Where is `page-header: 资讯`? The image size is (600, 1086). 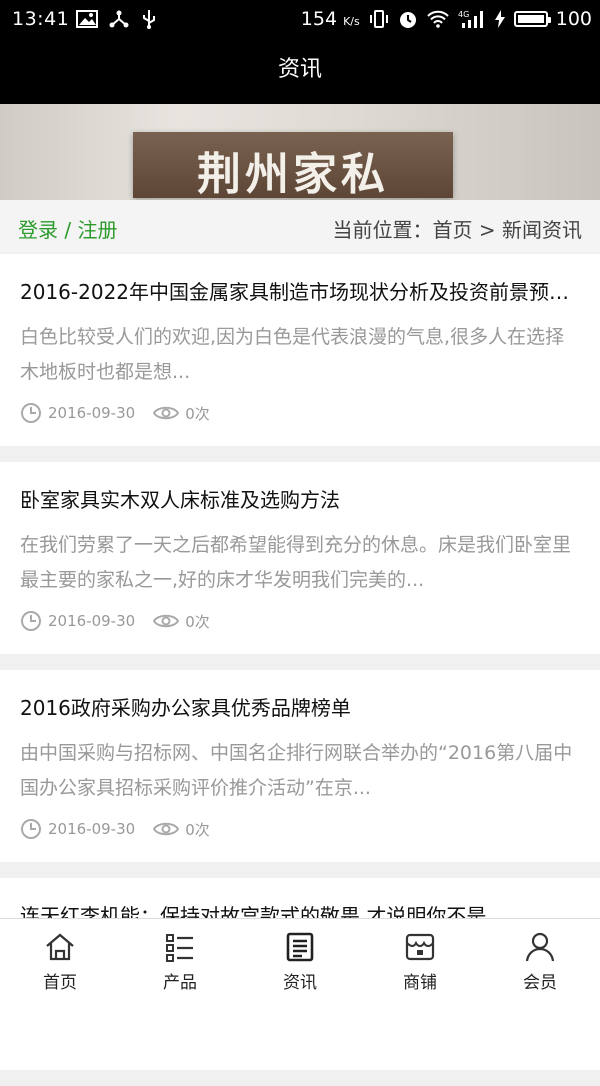 page-header: 资讯 is located at coordinates (300, 71).